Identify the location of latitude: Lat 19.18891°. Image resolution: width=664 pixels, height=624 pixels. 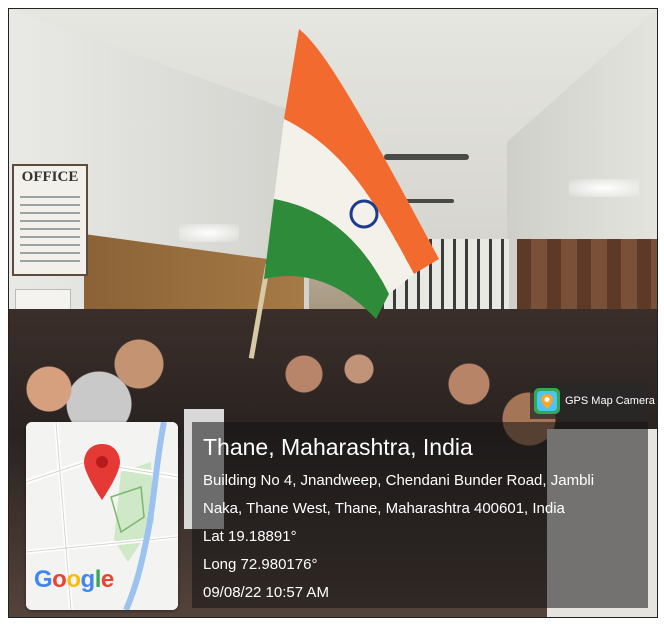
(250, 536).